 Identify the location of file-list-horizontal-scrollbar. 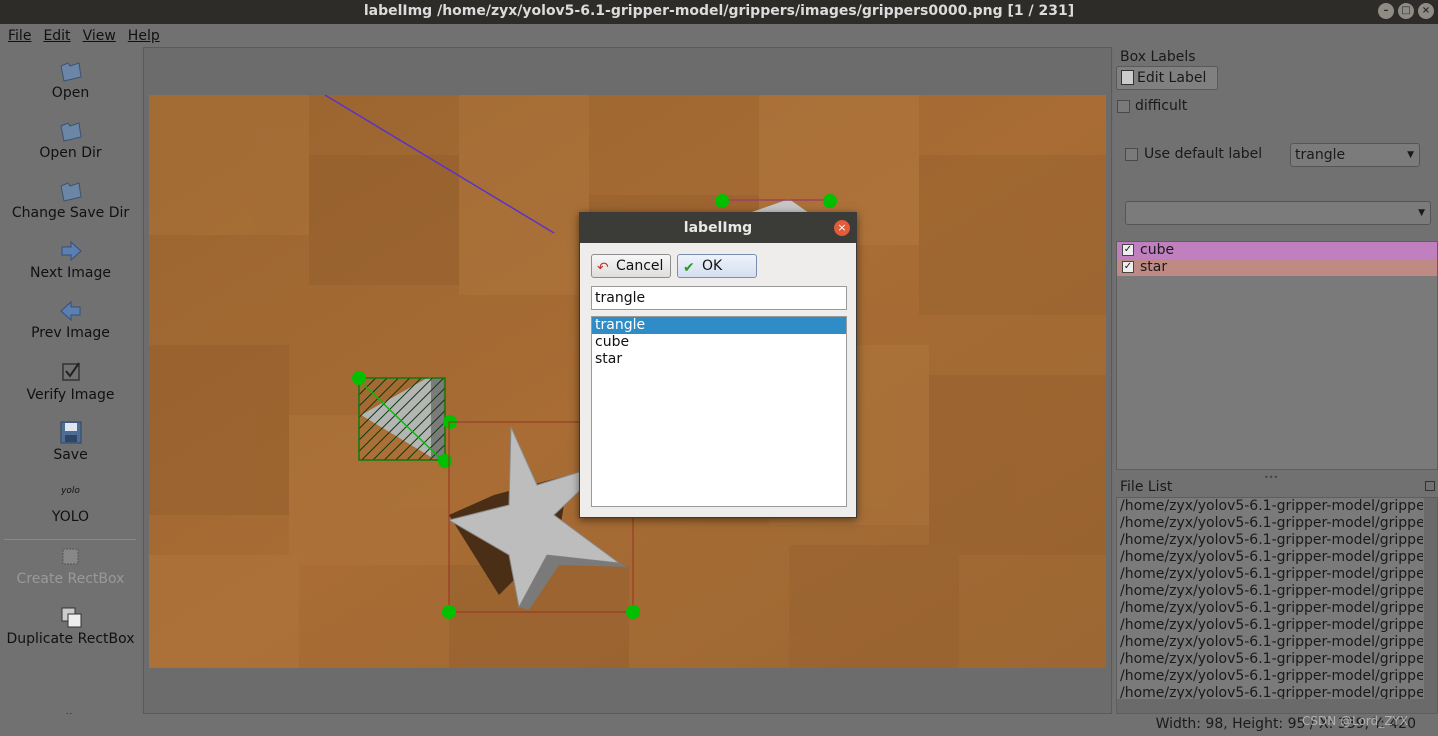
(1277, 706).